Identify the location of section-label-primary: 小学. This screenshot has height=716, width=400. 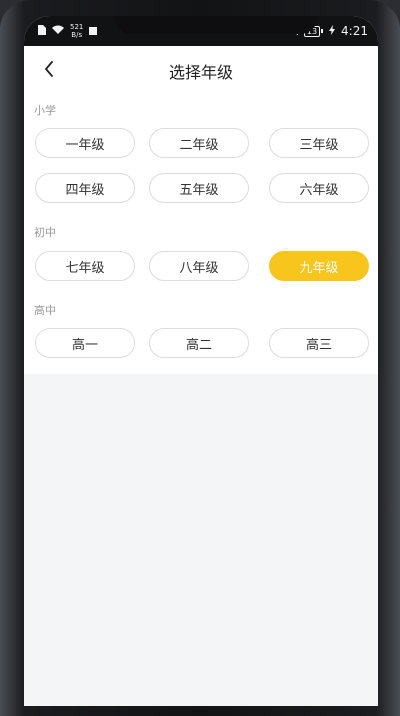
(45, 110).